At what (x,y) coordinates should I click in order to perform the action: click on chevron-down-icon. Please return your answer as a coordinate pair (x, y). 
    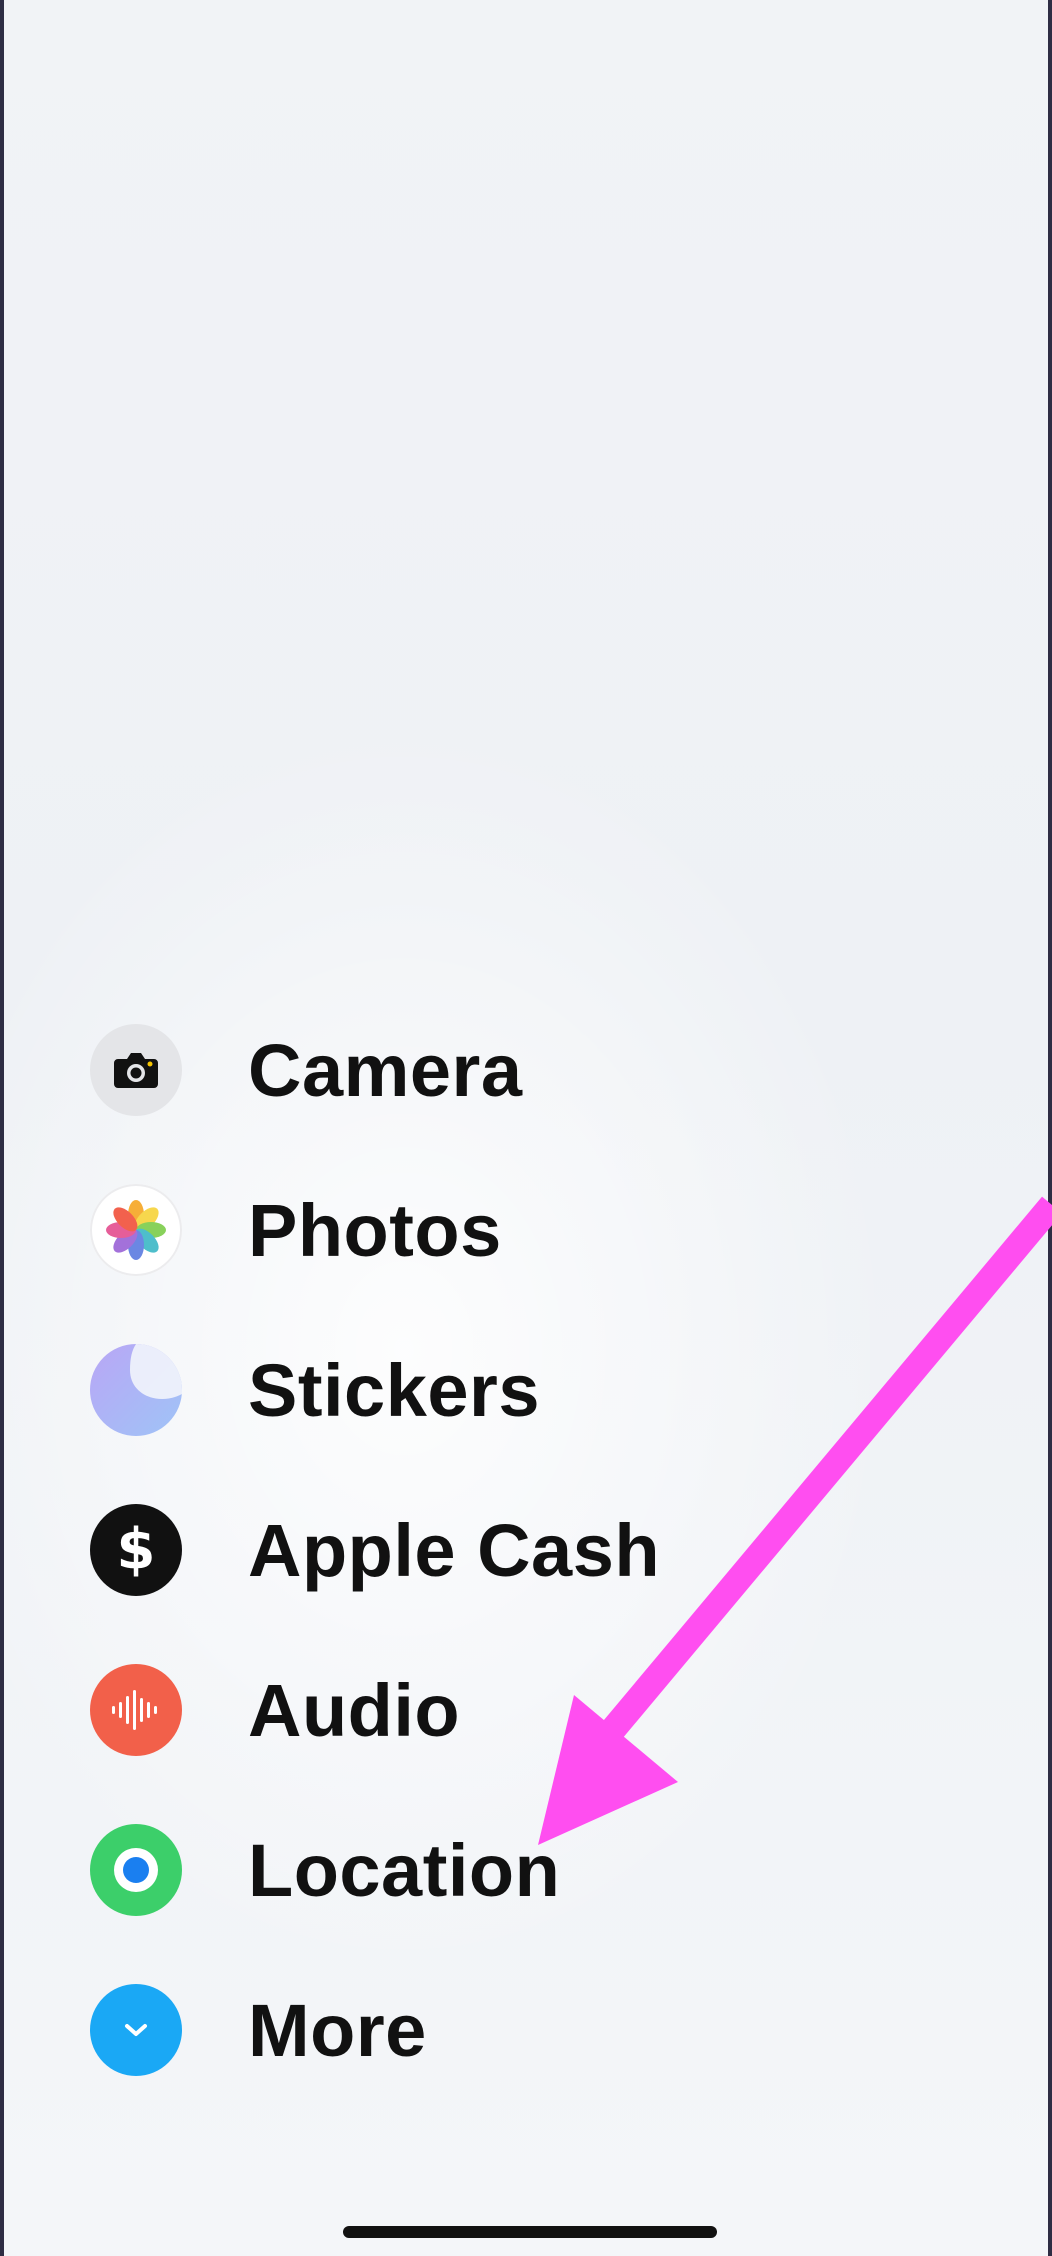
    Looking at the image, I should click on (136, 2030).